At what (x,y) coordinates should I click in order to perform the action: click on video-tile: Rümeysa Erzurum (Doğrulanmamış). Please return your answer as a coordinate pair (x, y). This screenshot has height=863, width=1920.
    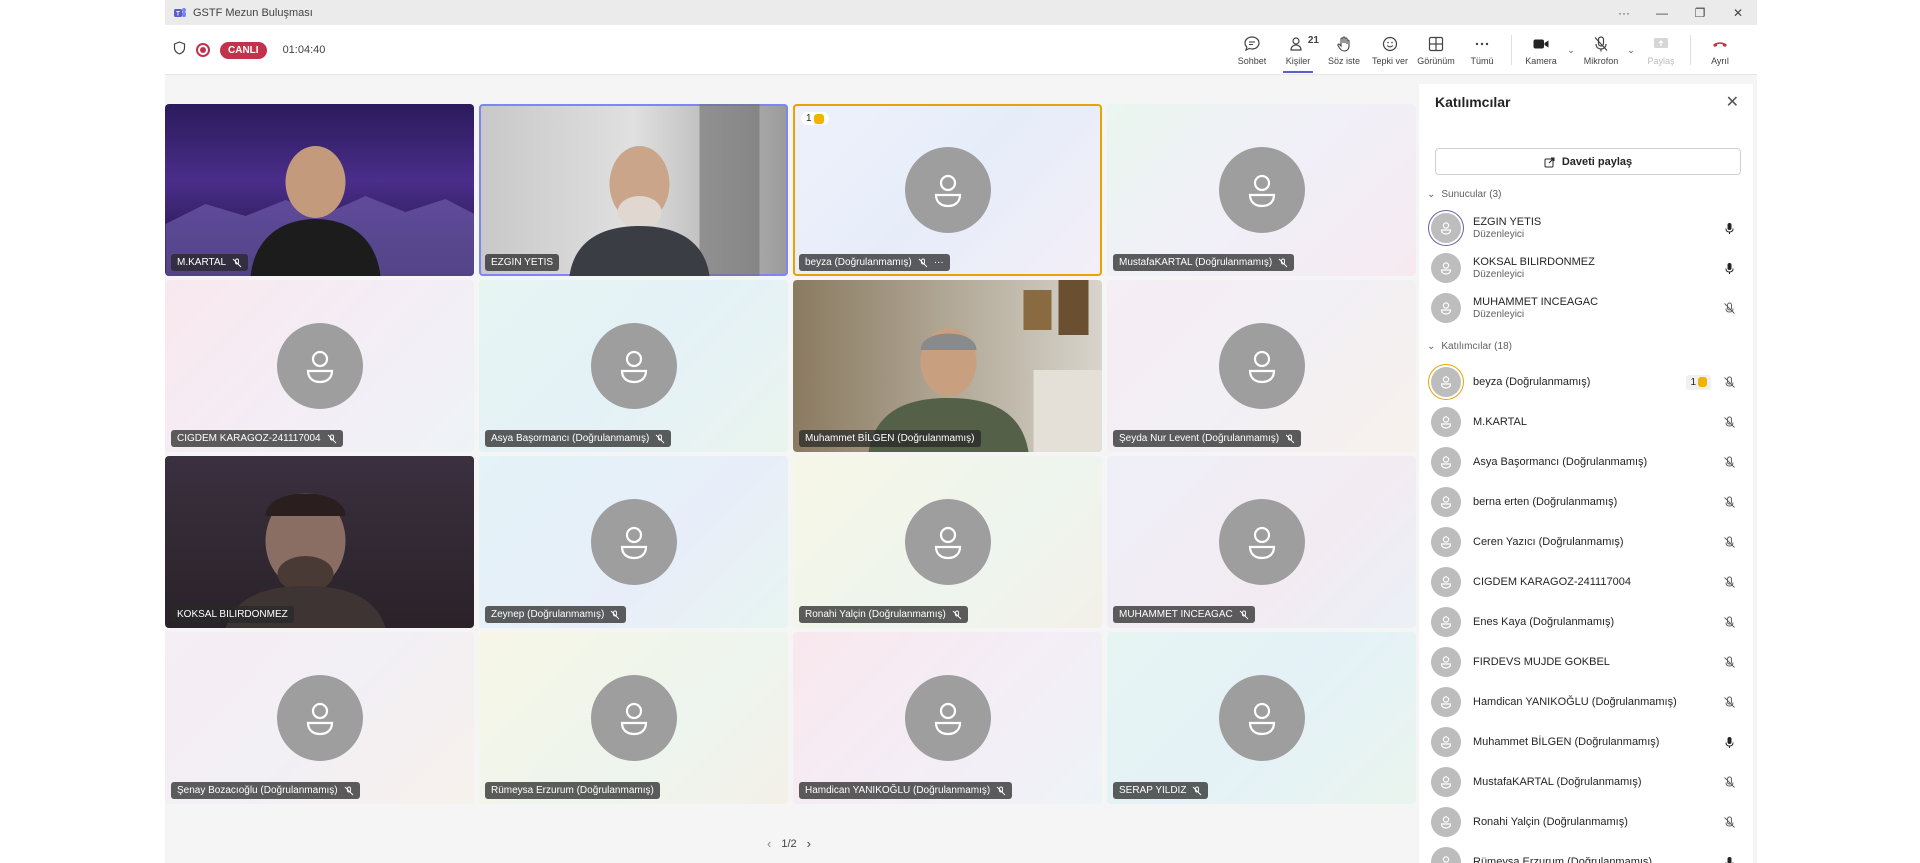
    Looking at the image, I should click on (633, 718).